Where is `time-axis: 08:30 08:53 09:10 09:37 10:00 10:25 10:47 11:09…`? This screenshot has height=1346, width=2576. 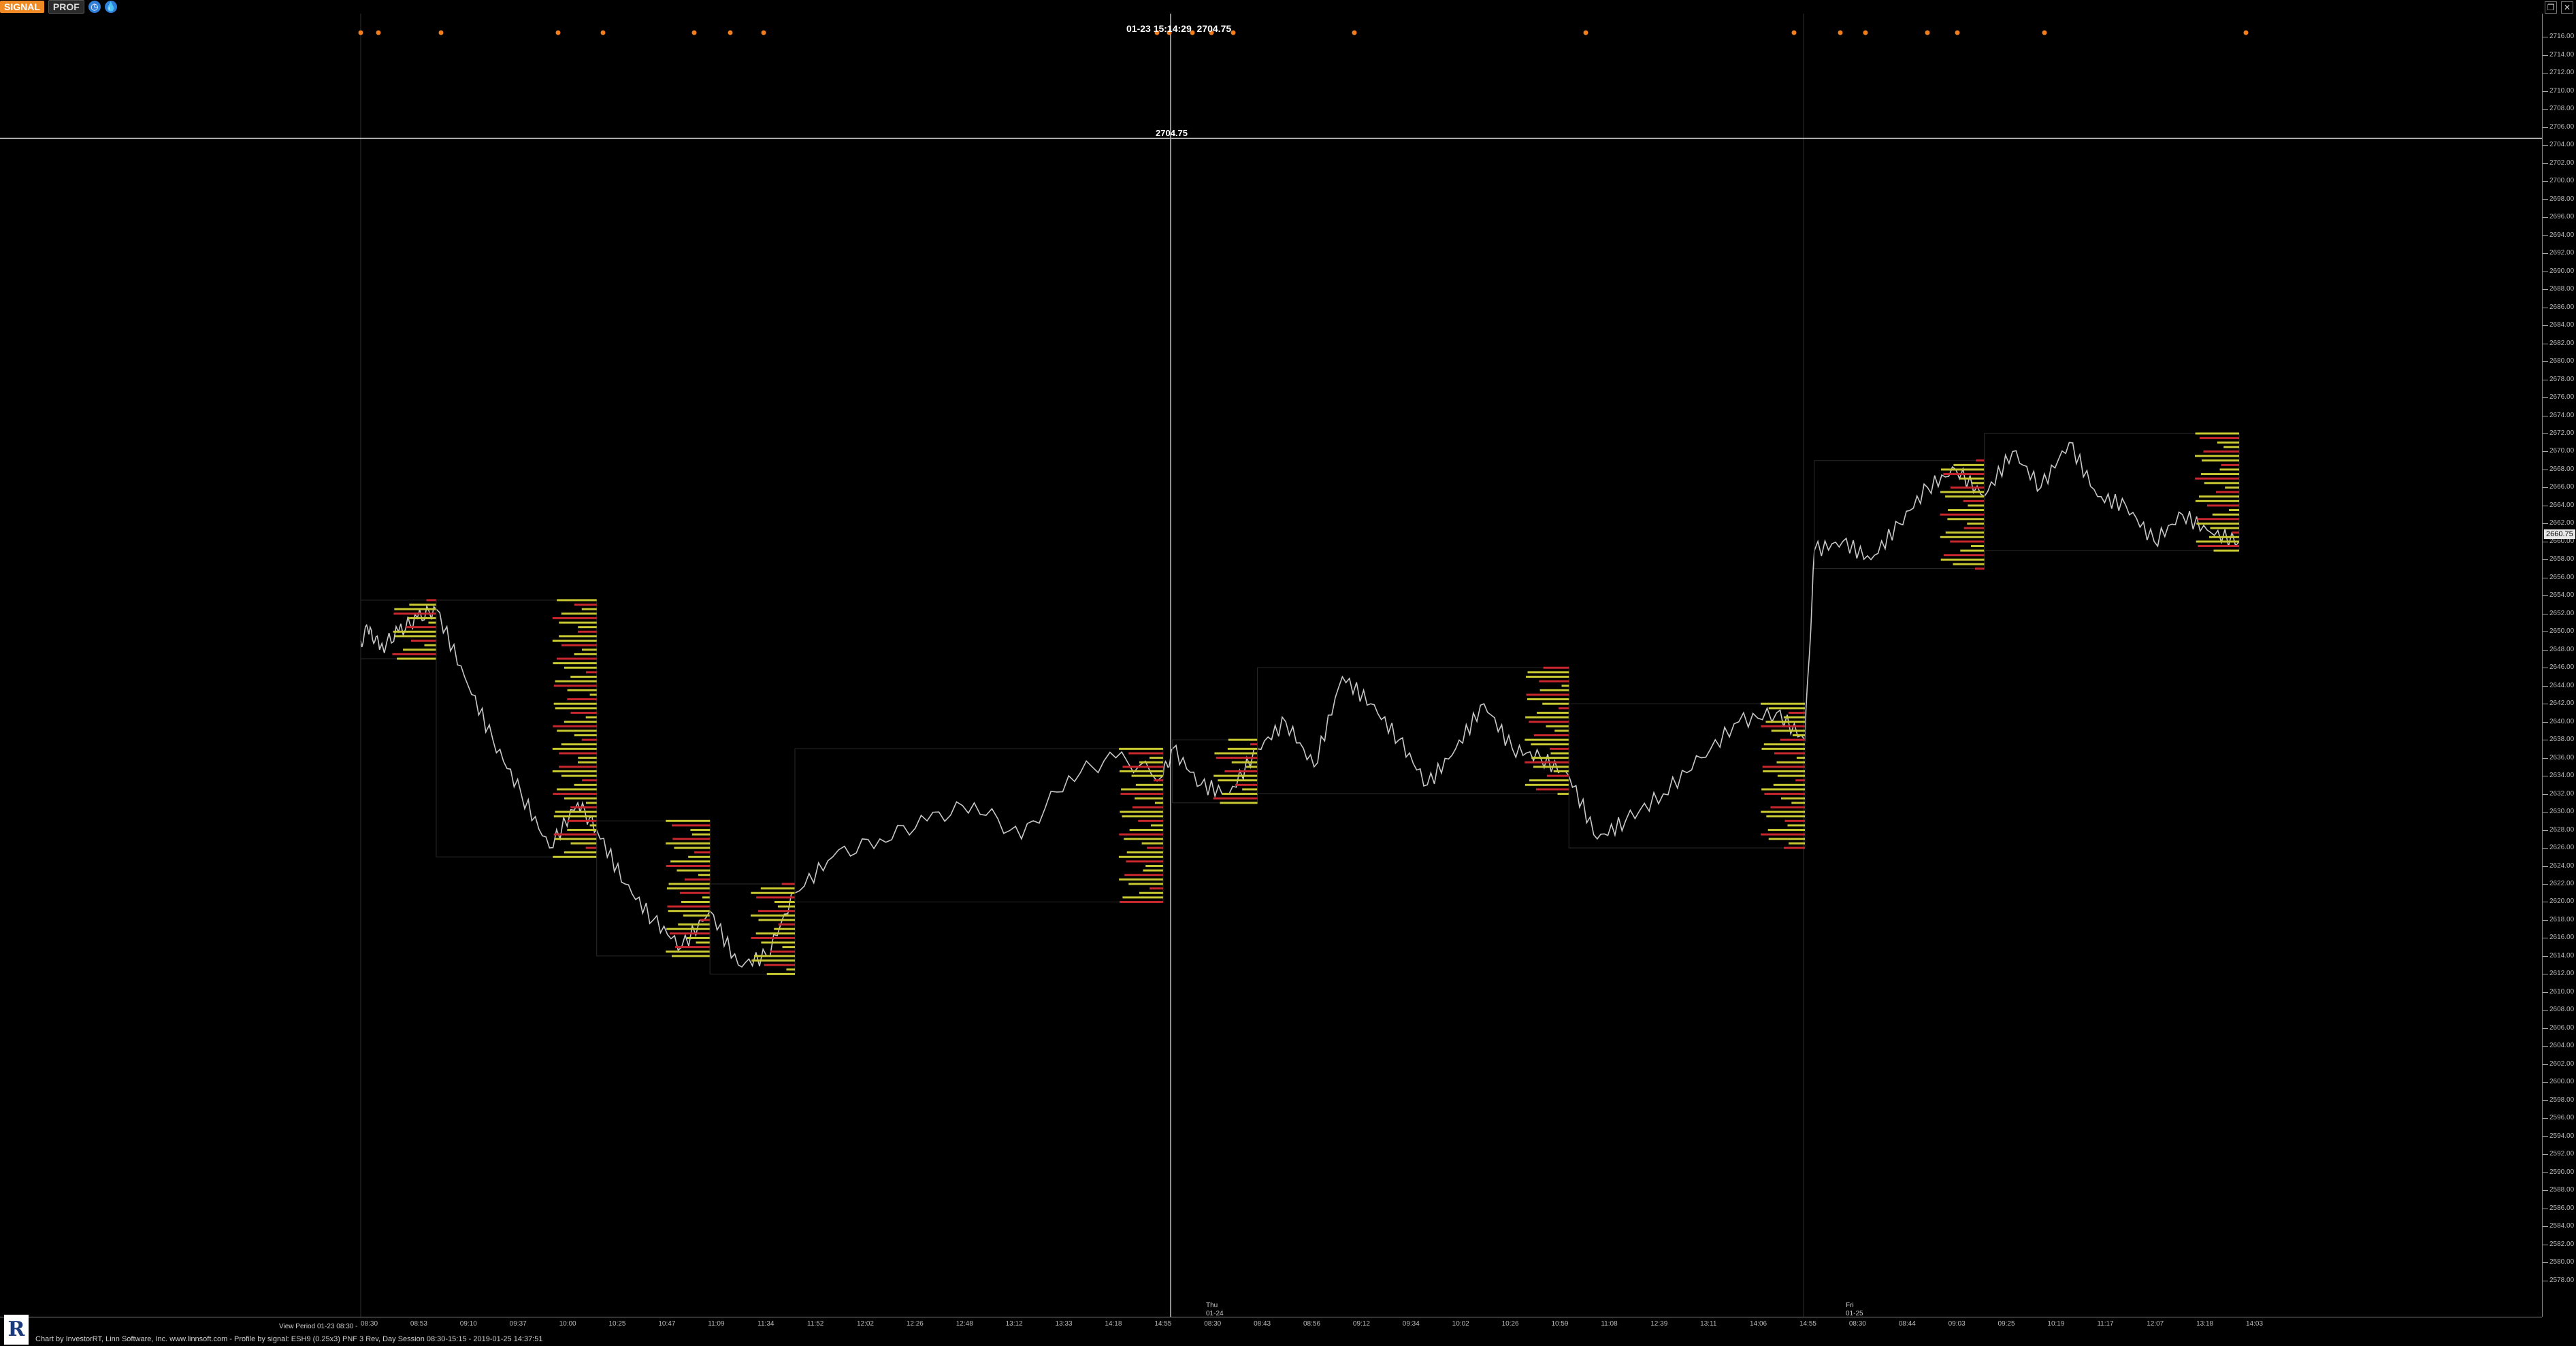 time-axis: 08:30 08:53 09:10 09:37 10:00 10:25 10:47 11:09… is located at coordinates (1271, 1325).